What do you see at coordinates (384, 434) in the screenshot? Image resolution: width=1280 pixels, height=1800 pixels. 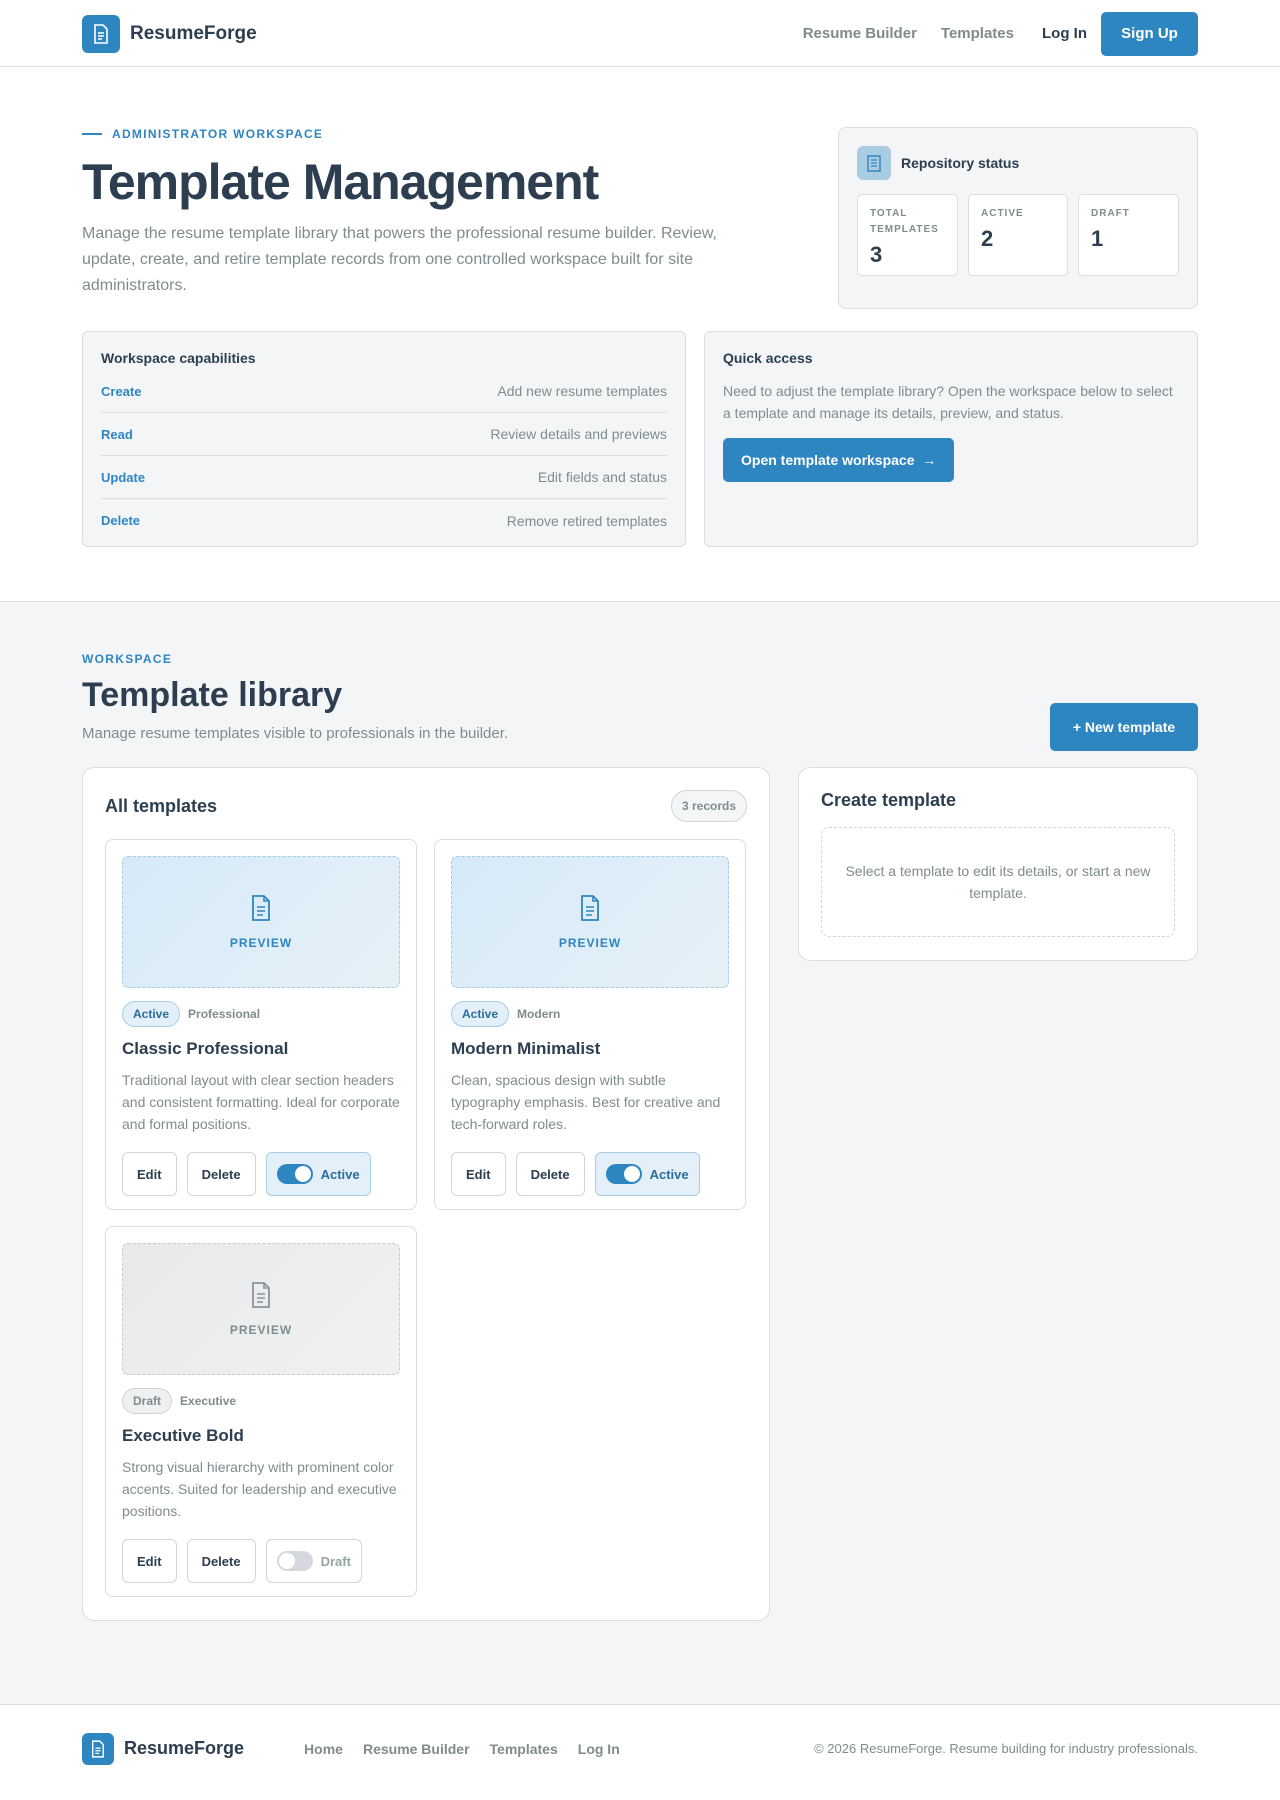 I see `capability-row: Read Review details and previews` at bounding box center [384, 434].